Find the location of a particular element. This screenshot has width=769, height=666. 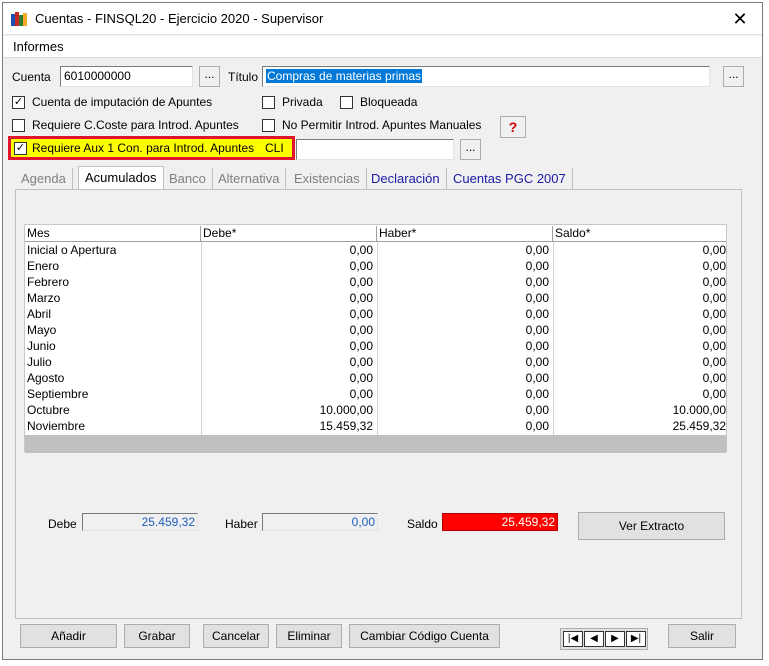

eliminar-button: Eliminar is located at coordinates (309, 636).